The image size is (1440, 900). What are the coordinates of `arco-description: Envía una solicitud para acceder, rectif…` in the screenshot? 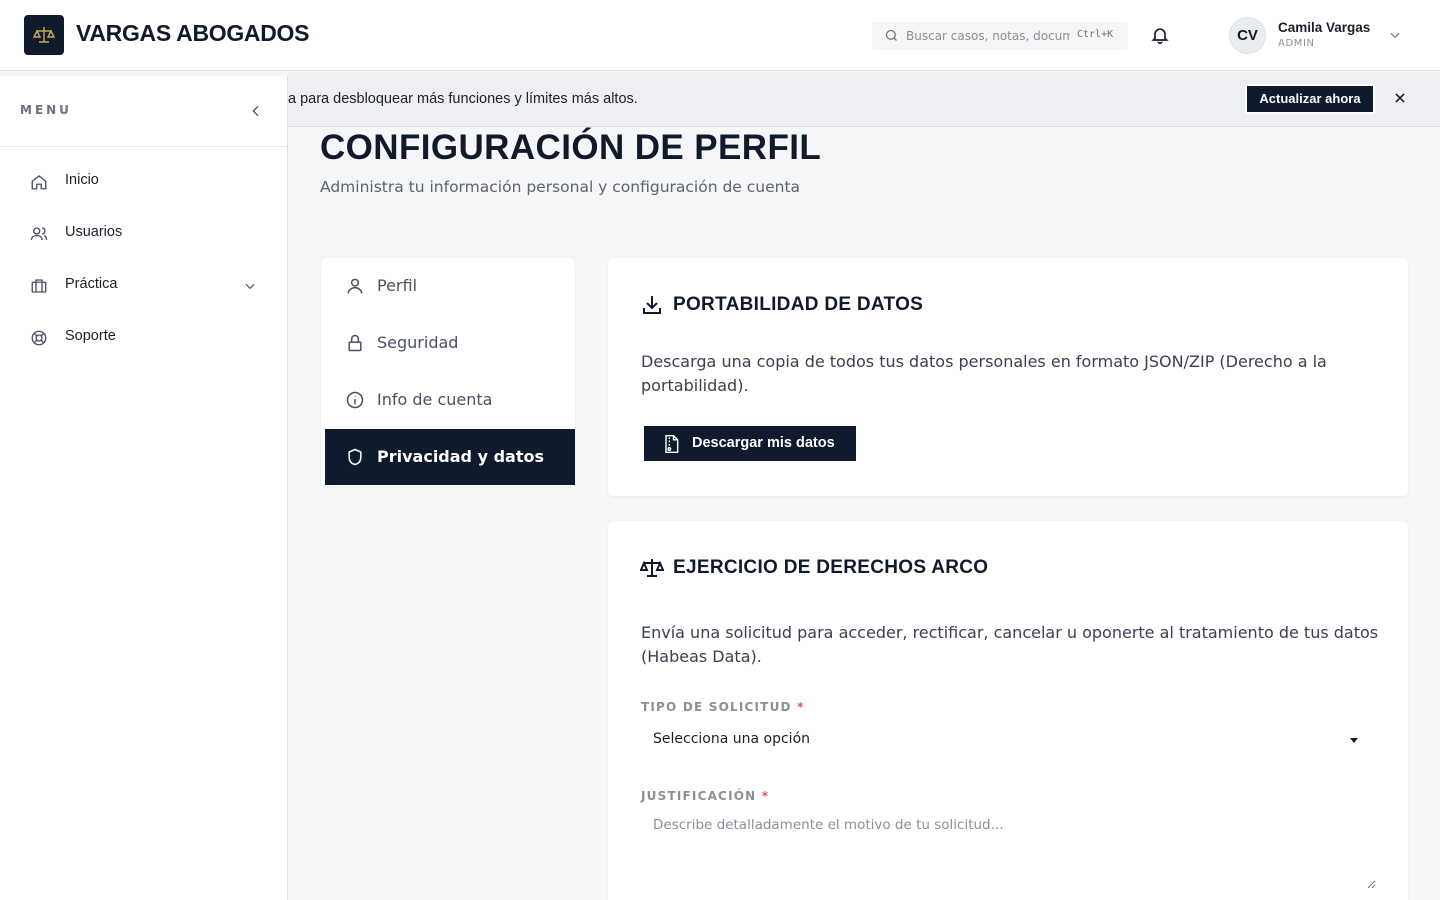 It's located at (1010, 644).